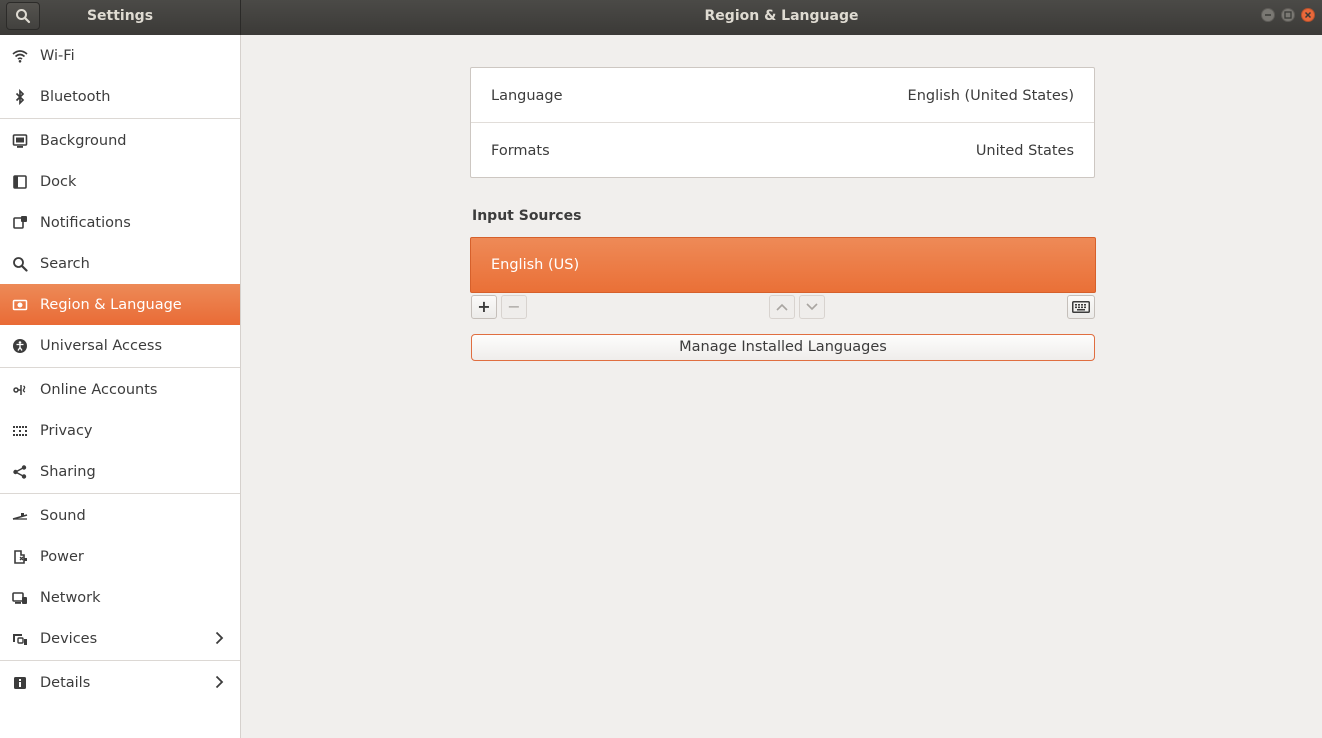  I want to click on input-source-item: English (US), so click(535, 265).